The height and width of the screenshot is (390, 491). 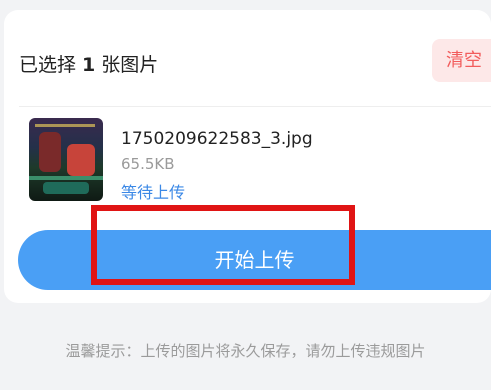 What do you see at coordinates (66, 159) in the screenshot?
I see `image-thumbnail` at bounding box center [66, 159].